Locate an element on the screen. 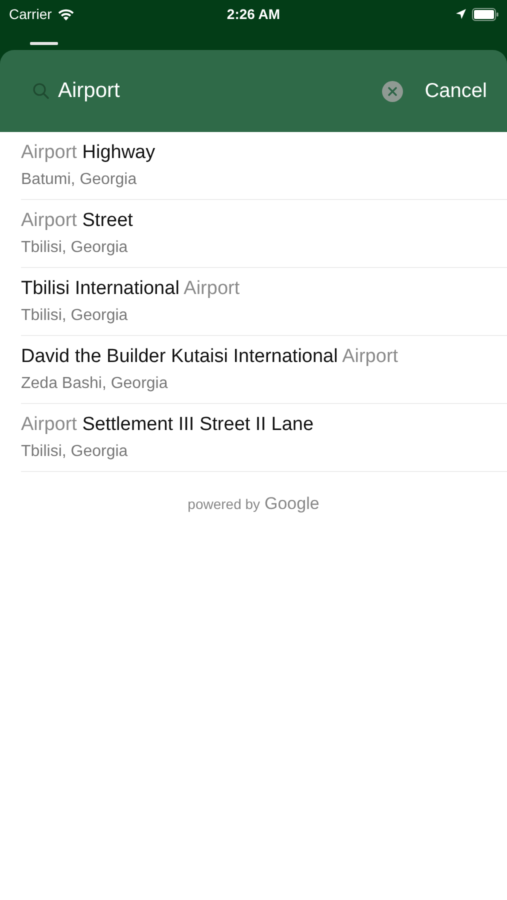 This screenshot has width=507, height=900. place-location: Batumi, Georgia is located at coordinates (79, 180).